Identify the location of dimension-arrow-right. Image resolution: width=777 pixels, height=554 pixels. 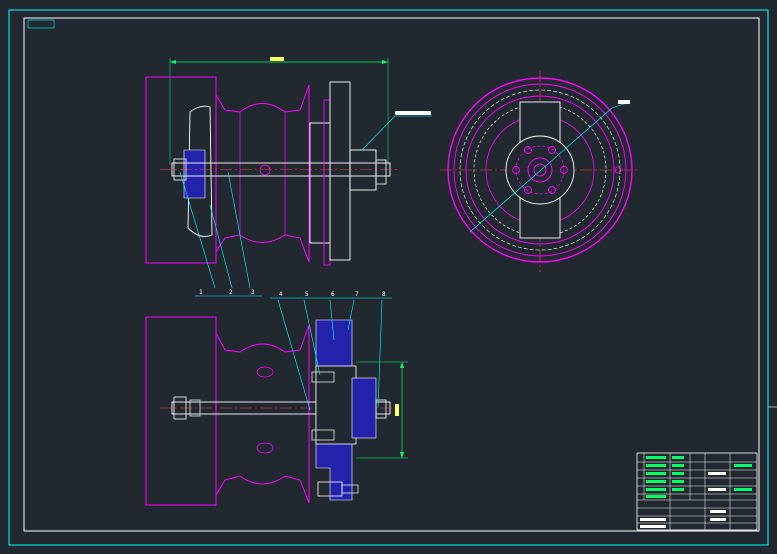
(385, 62).